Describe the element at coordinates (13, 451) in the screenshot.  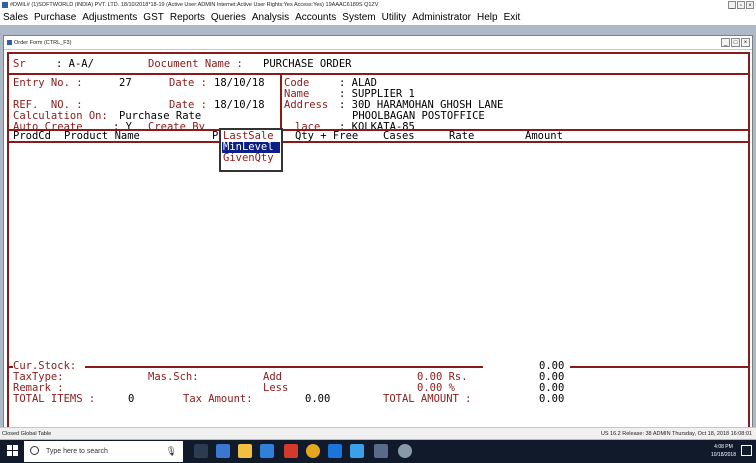
I see `windows-start-icon` at that location.